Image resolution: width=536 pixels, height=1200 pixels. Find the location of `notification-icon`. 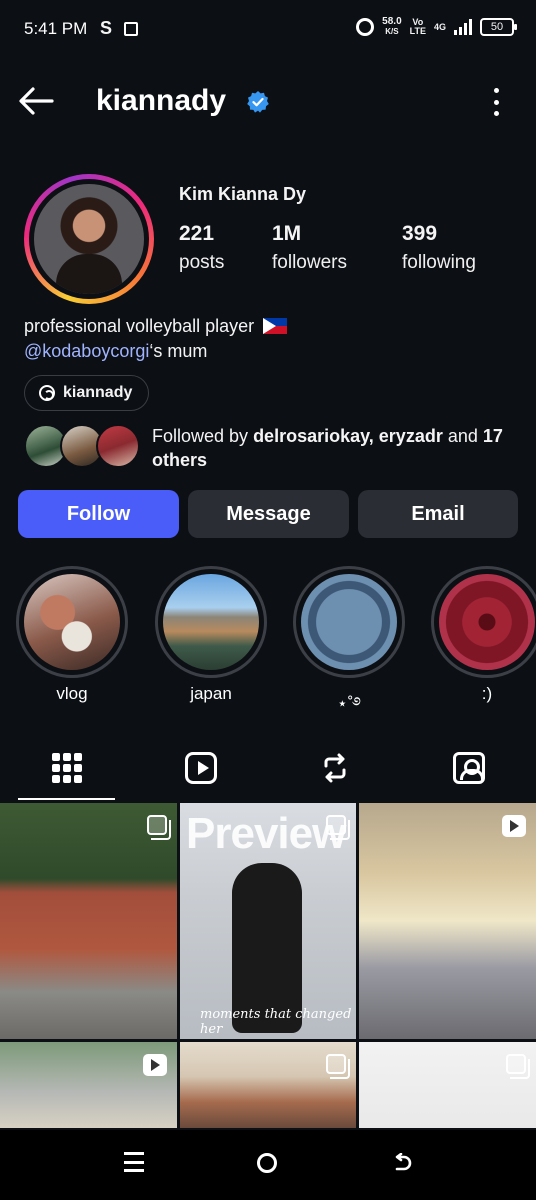

notification-icon is located at coordinates (131, 29).